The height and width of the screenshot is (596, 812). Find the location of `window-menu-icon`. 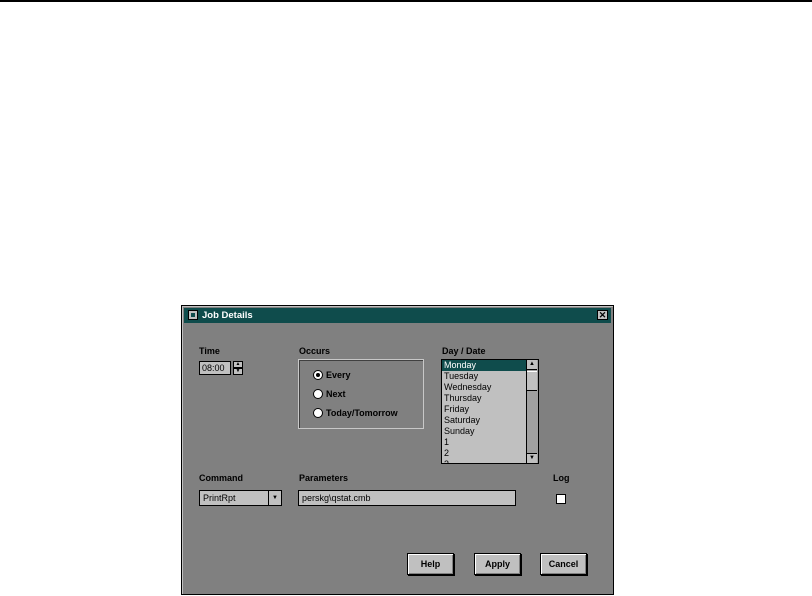

window-menu-icon is located at coordinates (193, 315).